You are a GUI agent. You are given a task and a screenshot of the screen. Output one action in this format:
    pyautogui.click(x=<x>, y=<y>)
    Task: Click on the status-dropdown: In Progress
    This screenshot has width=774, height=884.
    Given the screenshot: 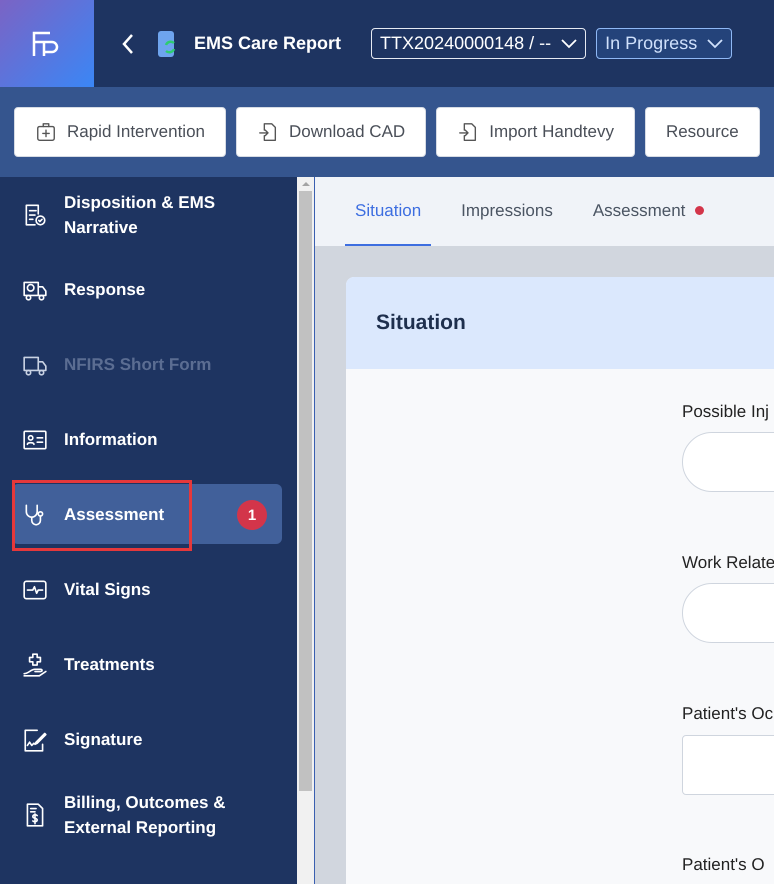 What is the action you would take?
    pyautogui.click(x=664, y=43)
    